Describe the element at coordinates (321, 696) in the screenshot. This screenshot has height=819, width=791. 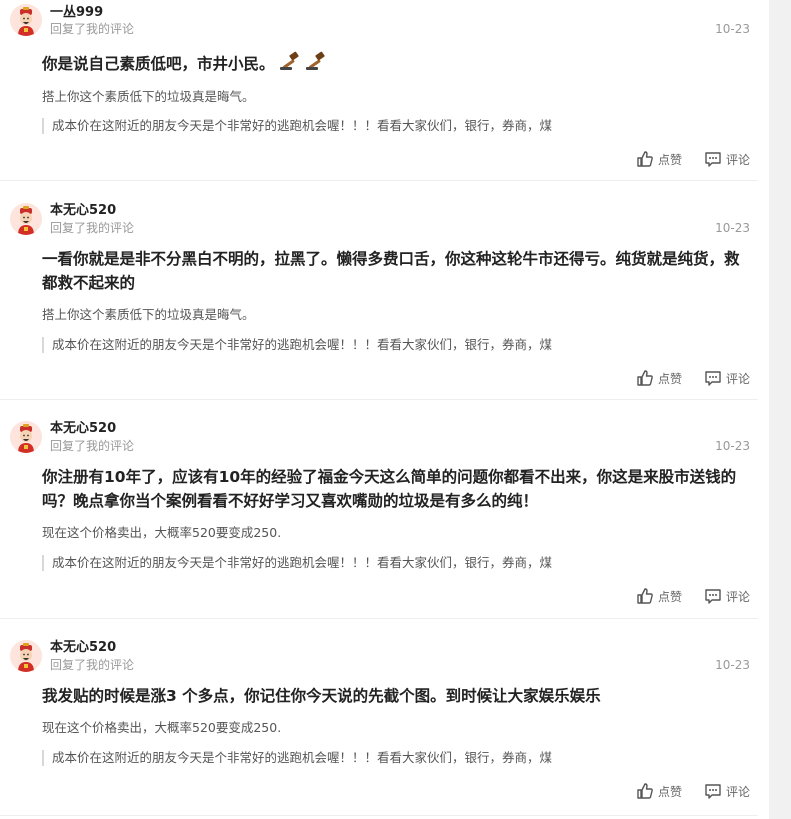
I see `comment-text: 我发贴的时候是涨3 个多点，你记住你今天说的先截个图。到时候让大家娱乐娱乐` at that location.